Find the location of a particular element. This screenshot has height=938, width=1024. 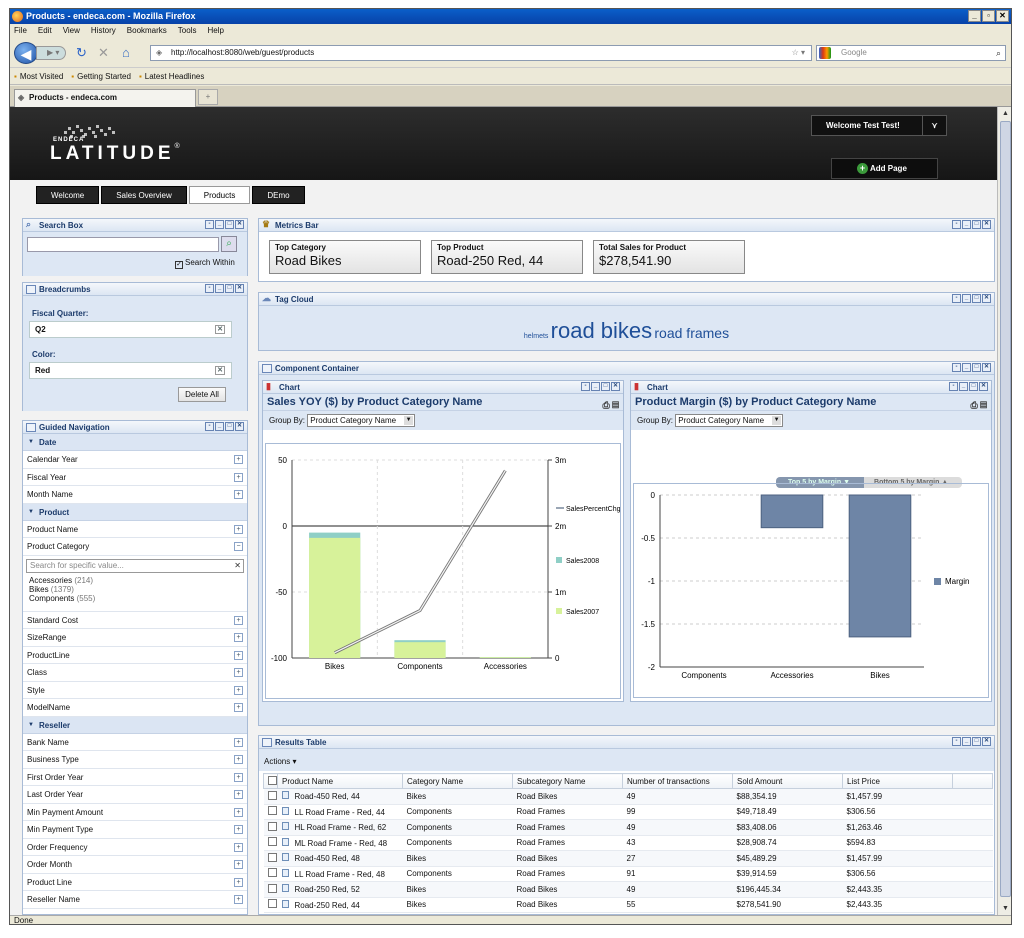

search-input is located at coordinates (123, 244).